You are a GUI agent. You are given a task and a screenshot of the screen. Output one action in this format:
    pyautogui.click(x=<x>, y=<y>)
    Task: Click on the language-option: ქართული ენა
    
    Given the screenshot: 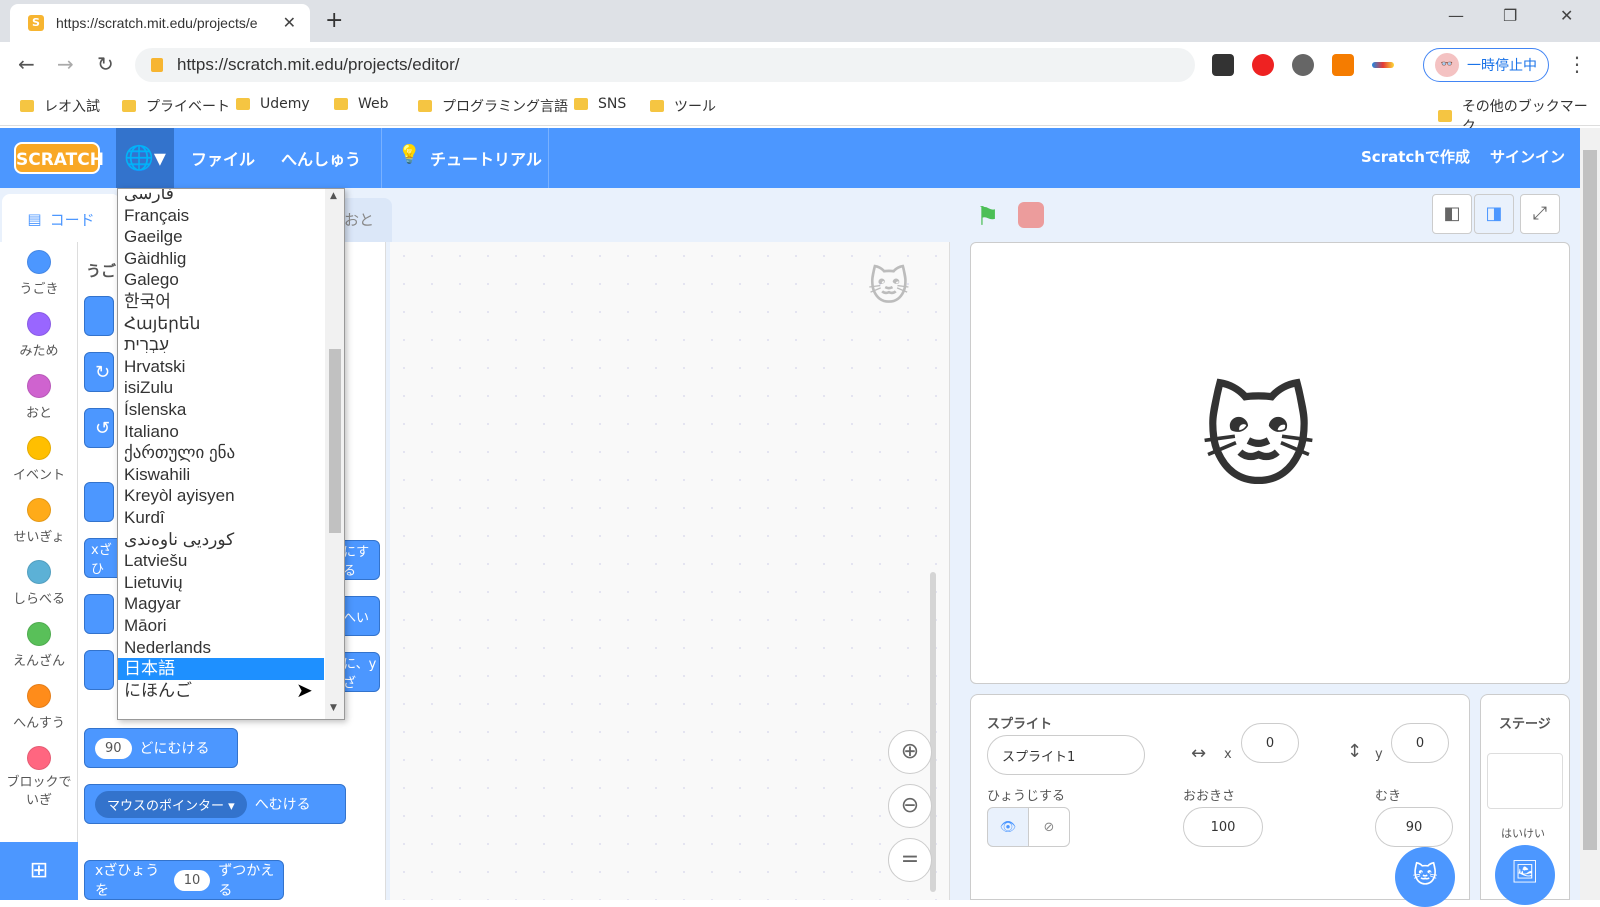 What is the action you would take?
    pyautogui.click(x=221, y=453)
    